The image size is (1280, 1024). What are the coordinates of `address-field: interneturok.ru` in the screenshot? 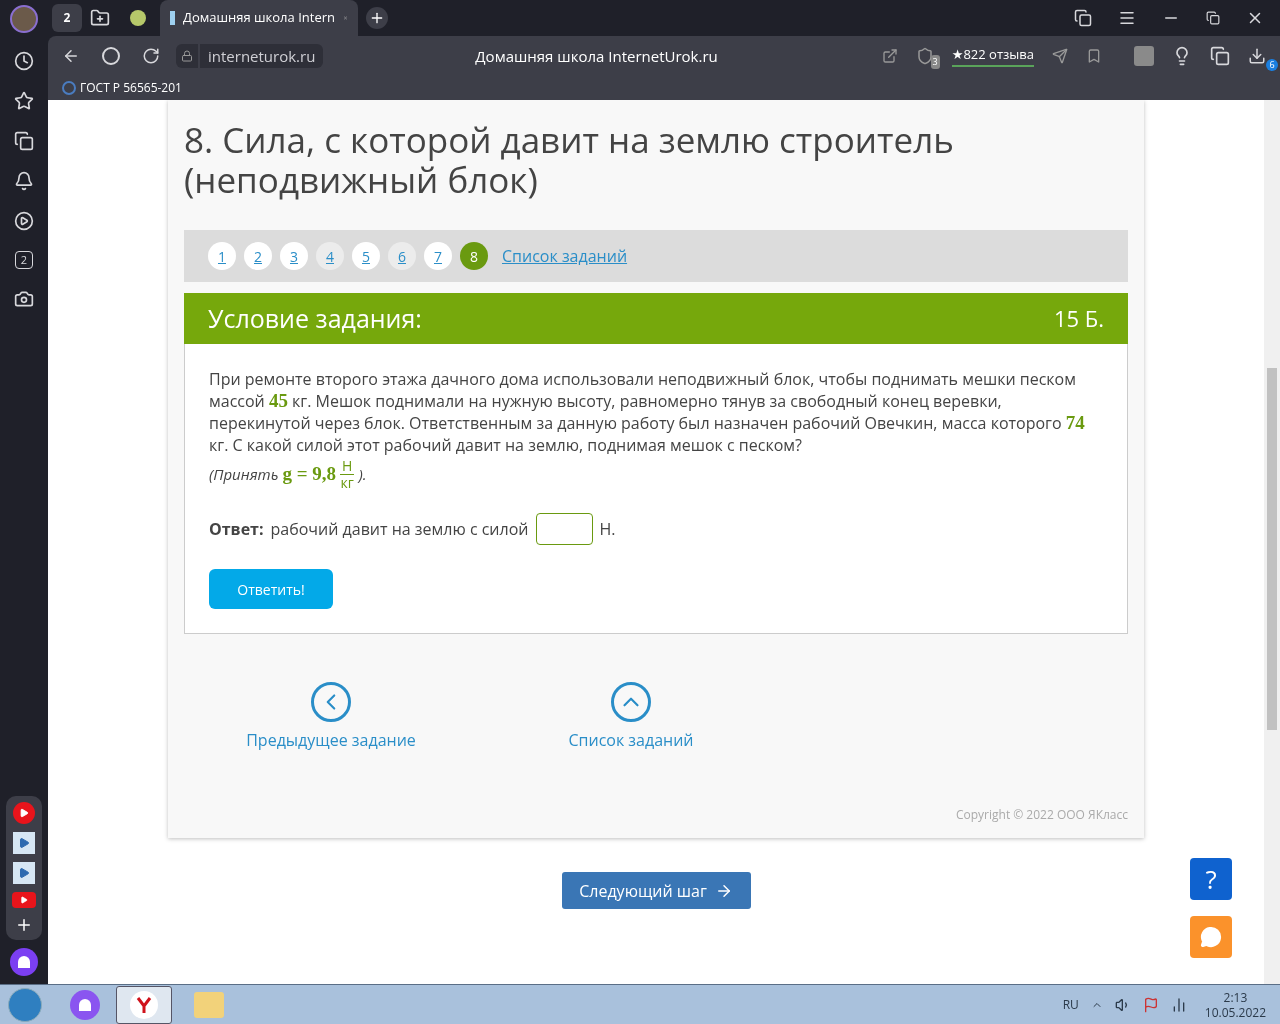 It's located at (262, 56).